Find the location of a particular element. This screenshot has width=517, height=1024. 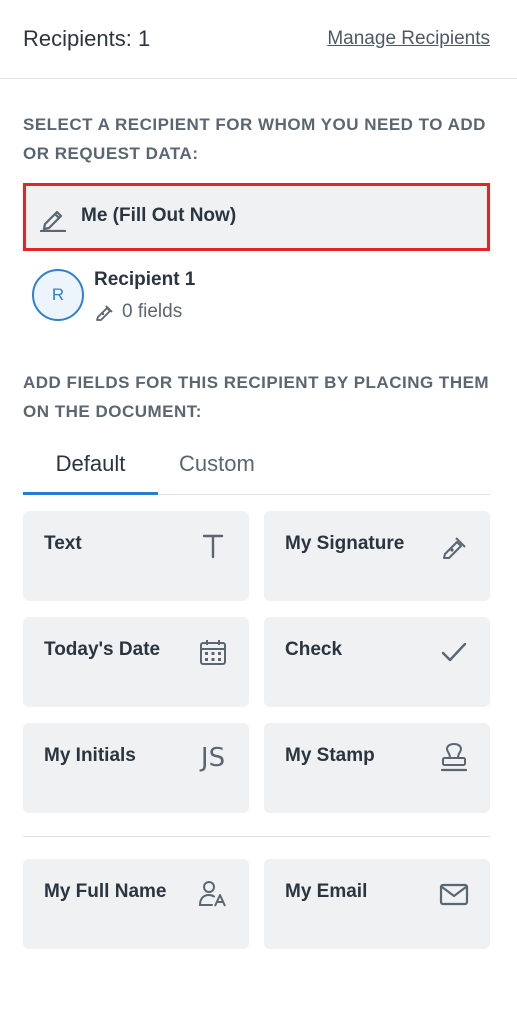

stamp-icon is located at coordinates (454, 758).